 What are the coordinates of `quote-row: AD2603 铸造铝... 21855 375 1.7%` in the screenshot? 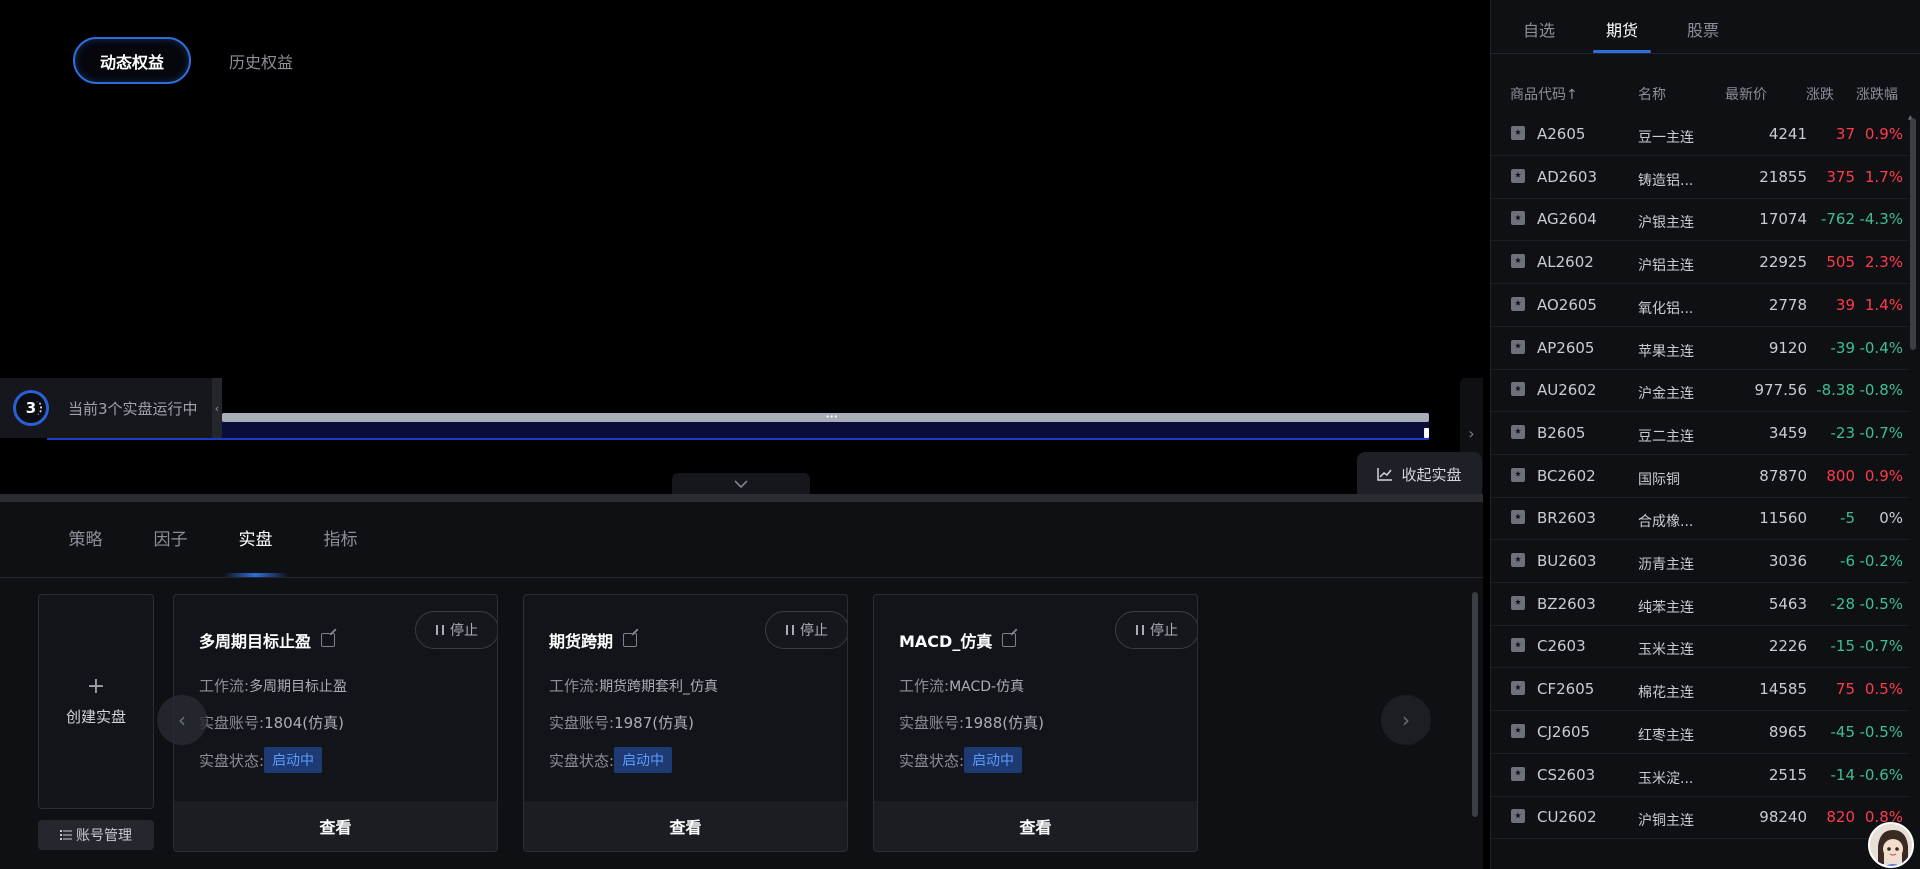 It's located at (1700, 178).